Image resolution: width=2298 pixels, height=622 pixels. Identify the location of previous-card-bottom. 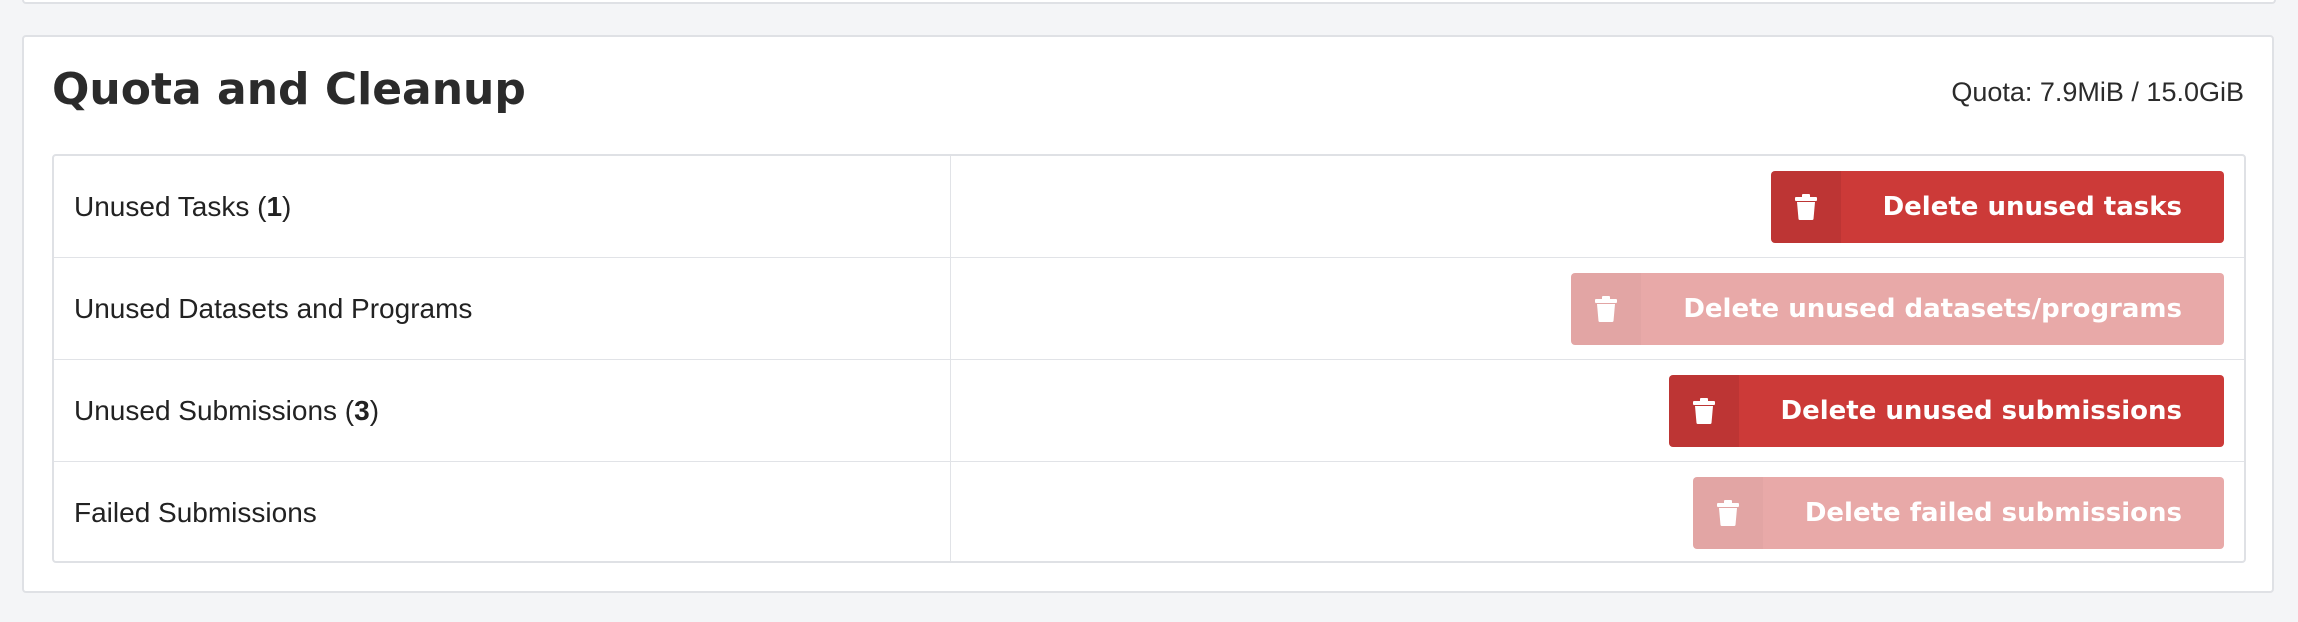
(1149, 2).